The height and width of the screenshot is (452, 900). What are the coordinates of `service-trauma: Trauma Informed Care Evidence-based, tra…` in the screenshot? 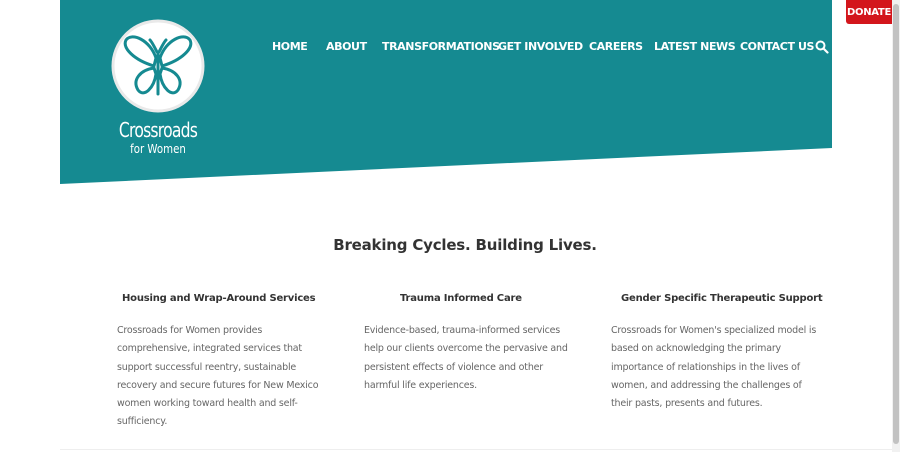 It's located at (468, 344).